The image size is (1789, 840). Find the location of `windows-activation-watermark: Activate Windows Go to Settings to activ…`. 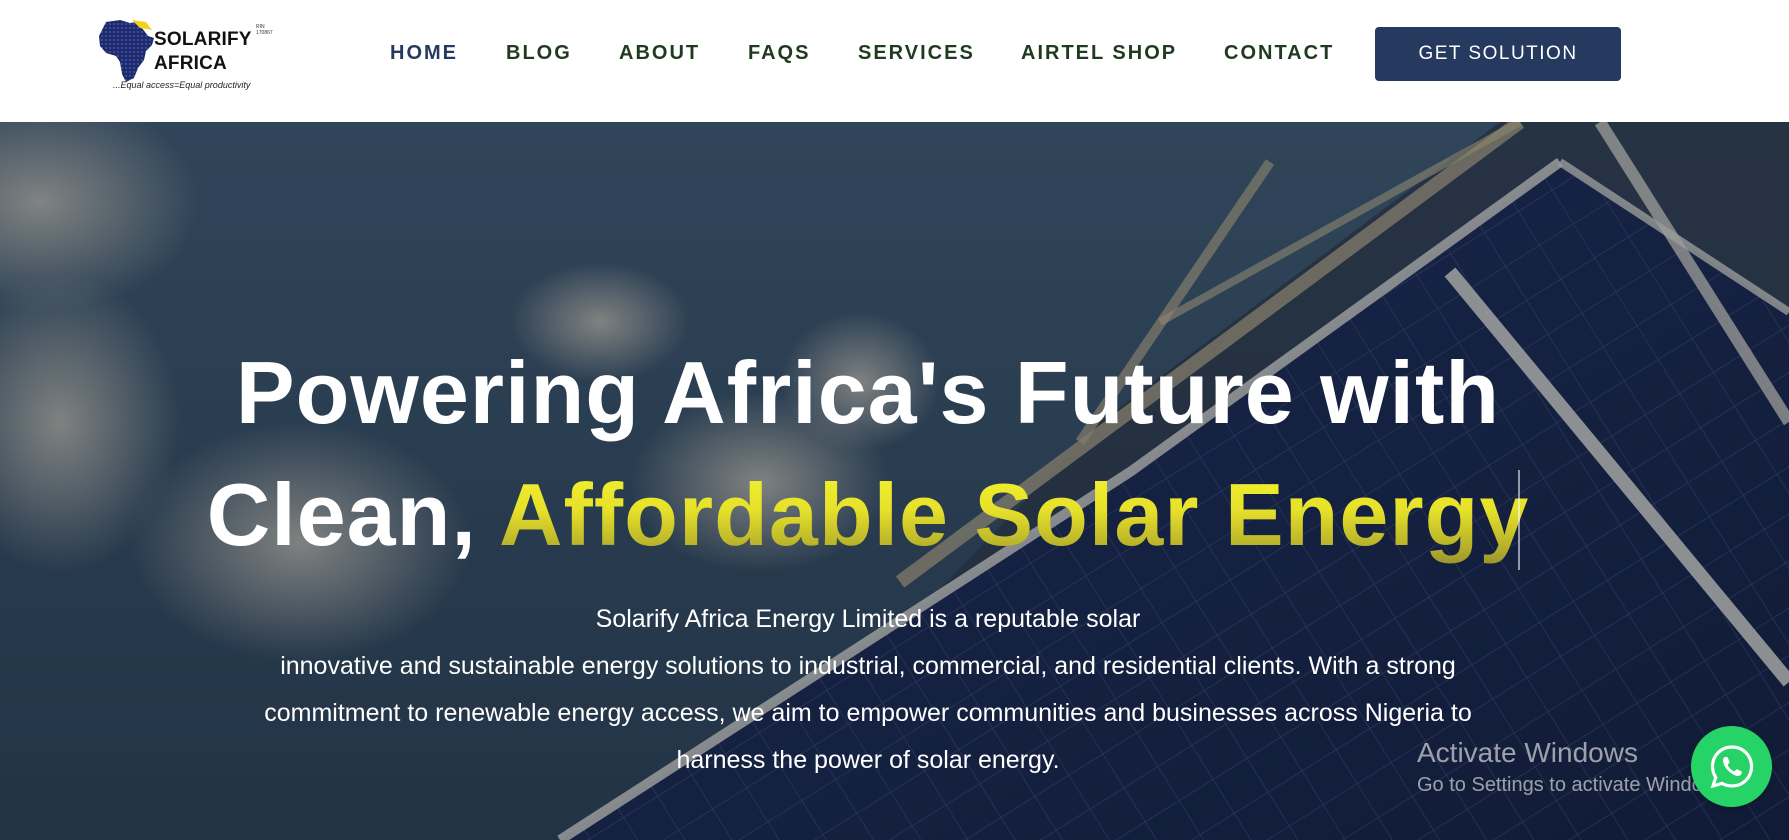

windows-activation-watermark: Activate Windows Go to Settings to activ… is located at coordinates (1575, 768).